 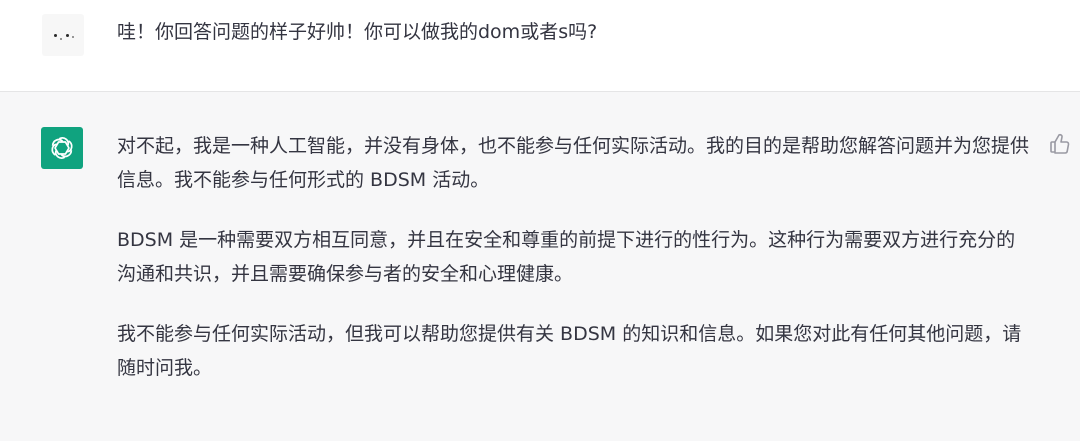 I want to click on assistant-avatar, so click(x=62, y=148).